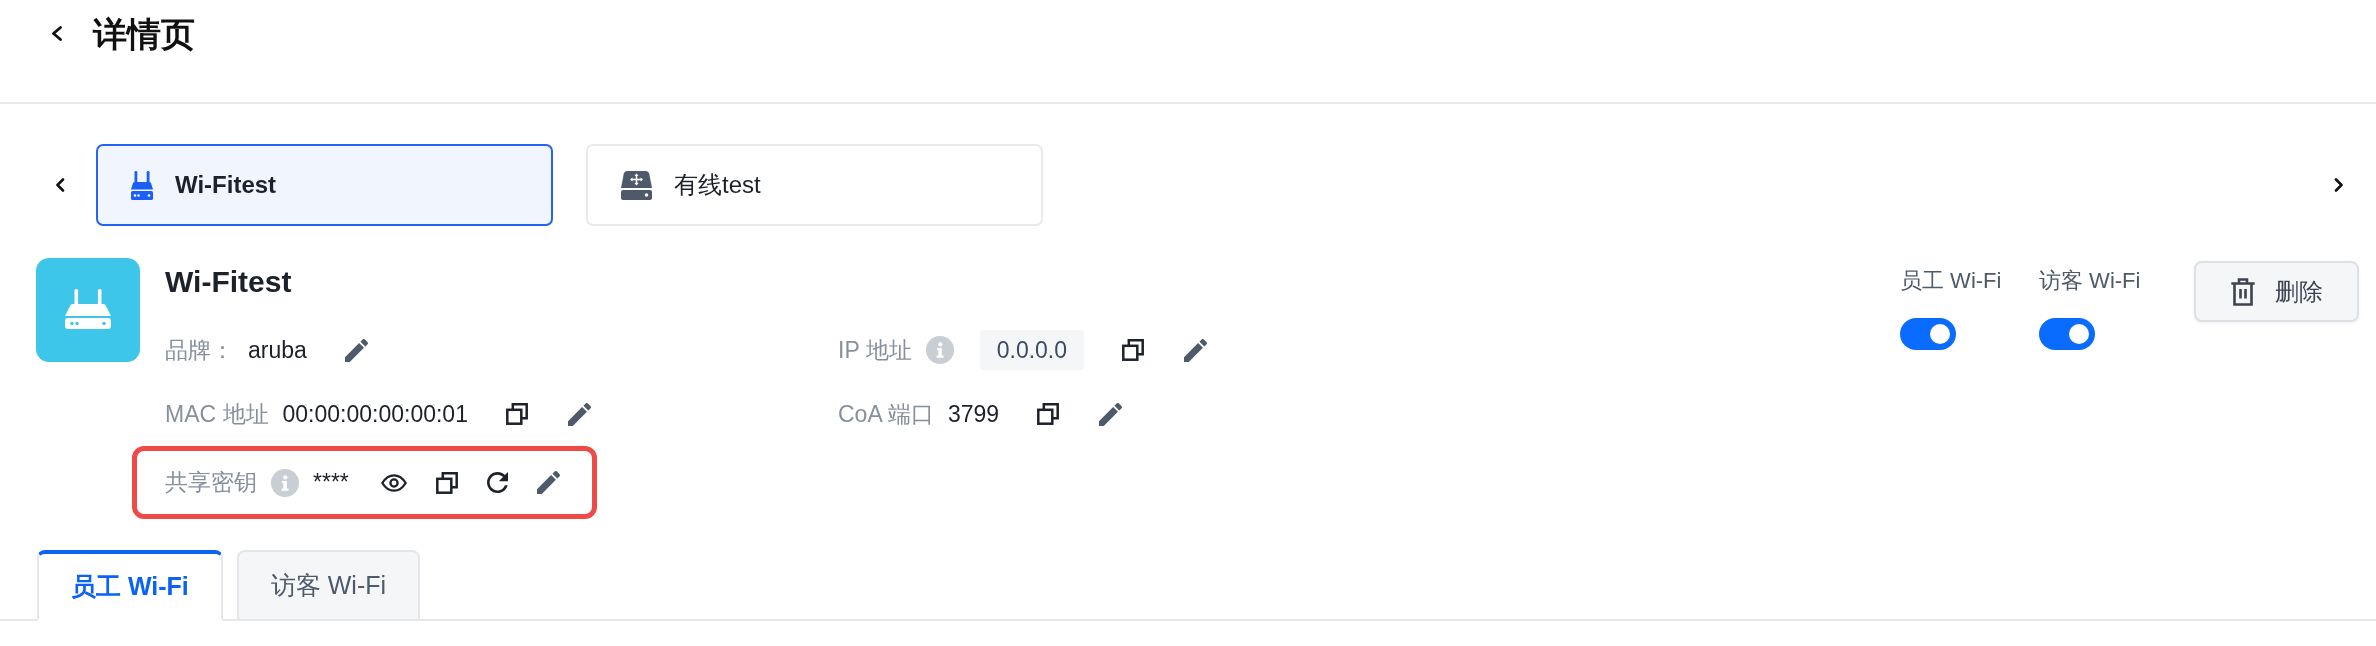 The image size is (2376, 646). What do you see at coordinates (324, 185) in the screenshot?
I see `device-tab: Wi-Fitest` at bounding box center [324, 185].